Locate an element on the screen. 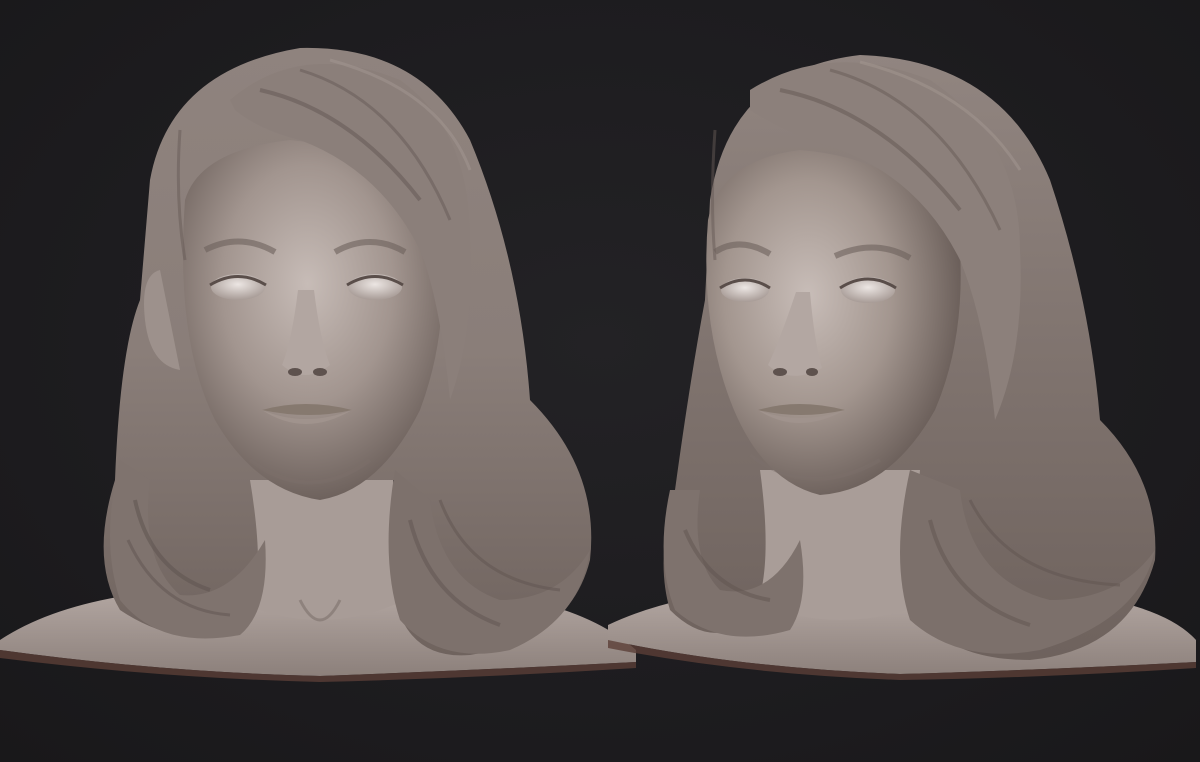  eye-left-three-quarter is located at coordinates (745, 290).